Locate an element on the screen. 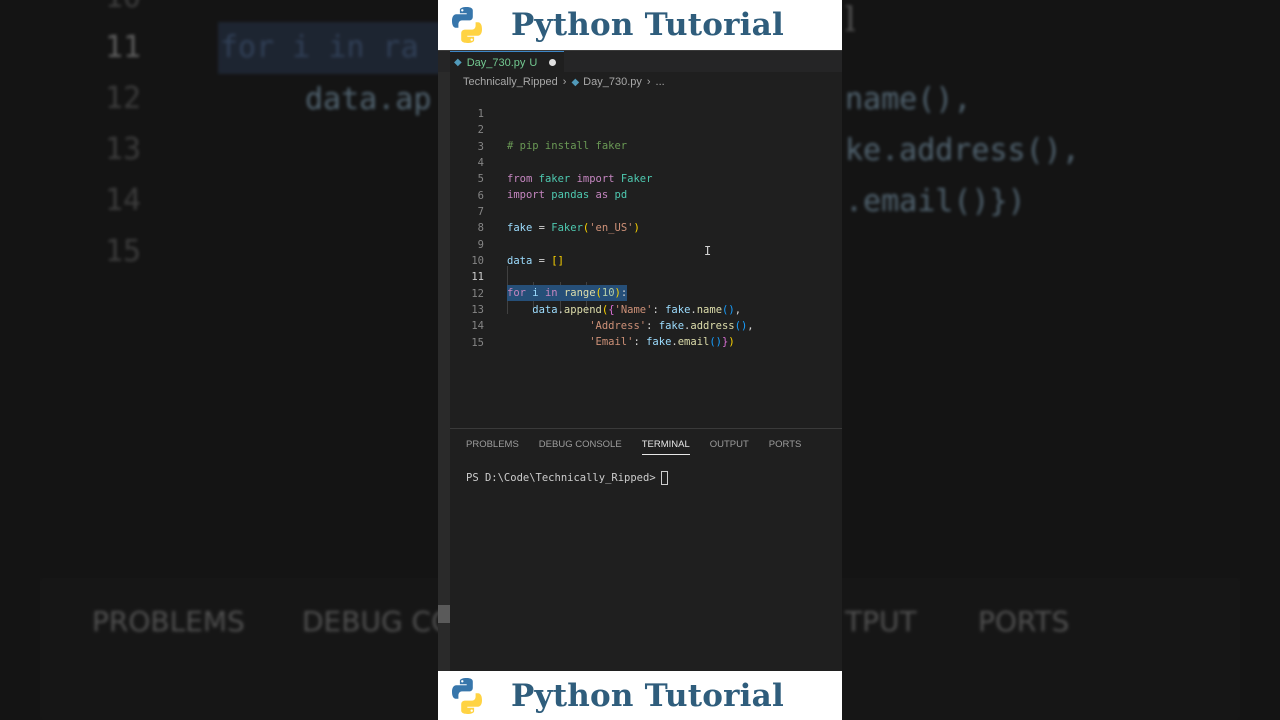  i-beam-cursor-icon: I is located at coordinates (708, 251).